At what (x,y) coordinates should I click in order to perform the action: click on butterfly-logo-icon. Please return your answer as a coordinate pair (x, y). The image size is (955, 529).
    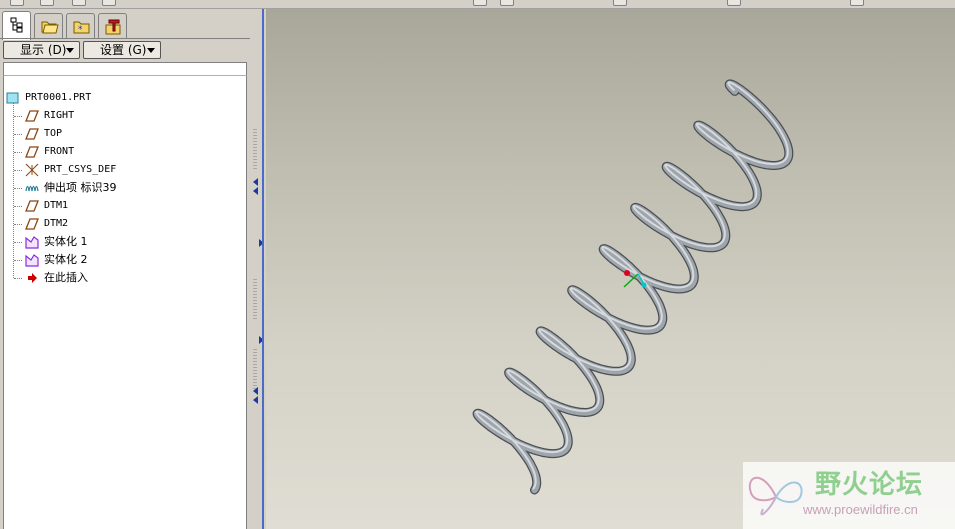
    Looking at the image, I should click on (775, 496).